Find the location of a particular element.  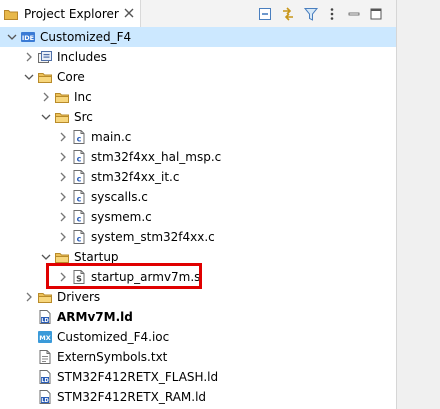

svg-text: MX is located at coordinates (44, 338).